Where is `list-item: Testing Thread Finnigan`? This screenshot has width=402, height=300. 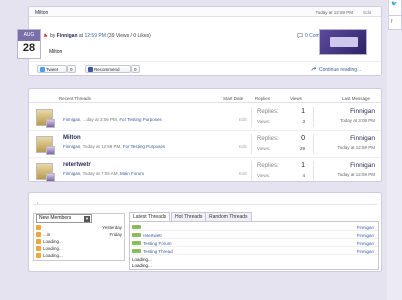
list-item: Testing Thread Finnigan is located at coordinates (255, 251).